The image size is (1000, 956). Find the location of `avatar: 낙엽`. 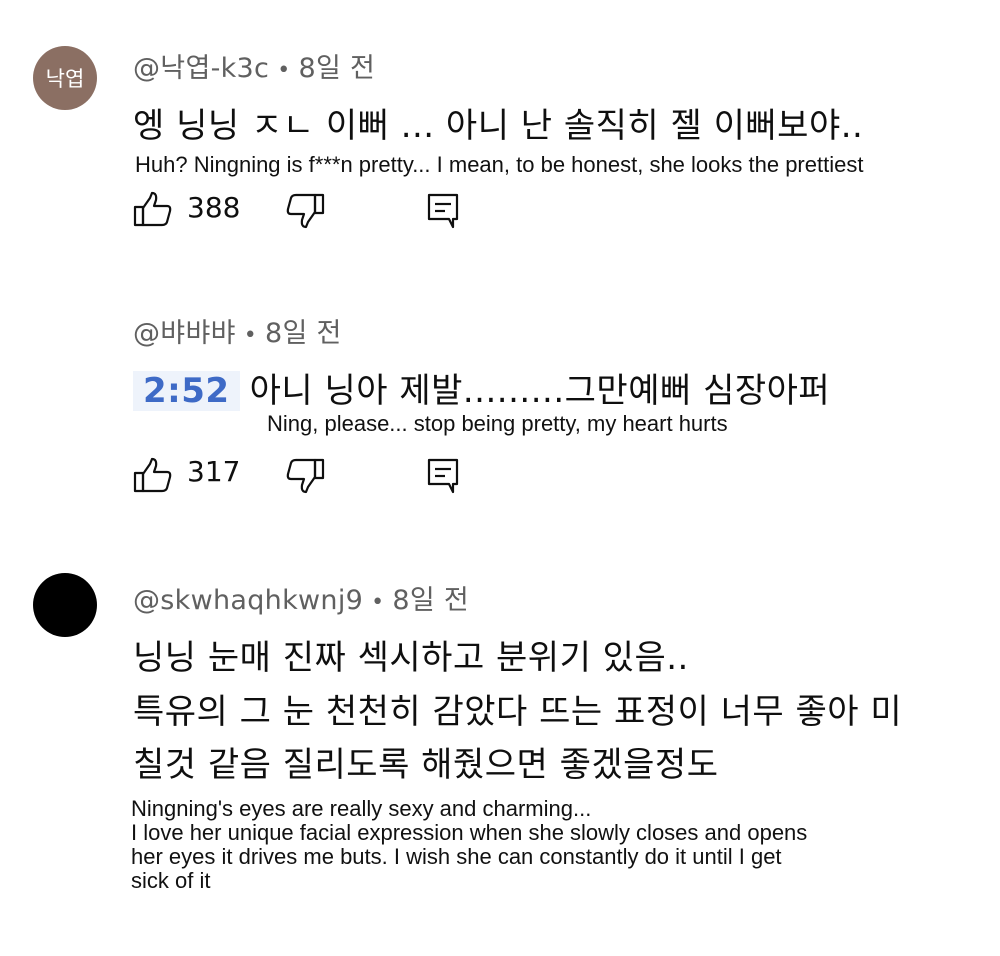

avatar: 낙엽 is located at coordinates (65, 78).